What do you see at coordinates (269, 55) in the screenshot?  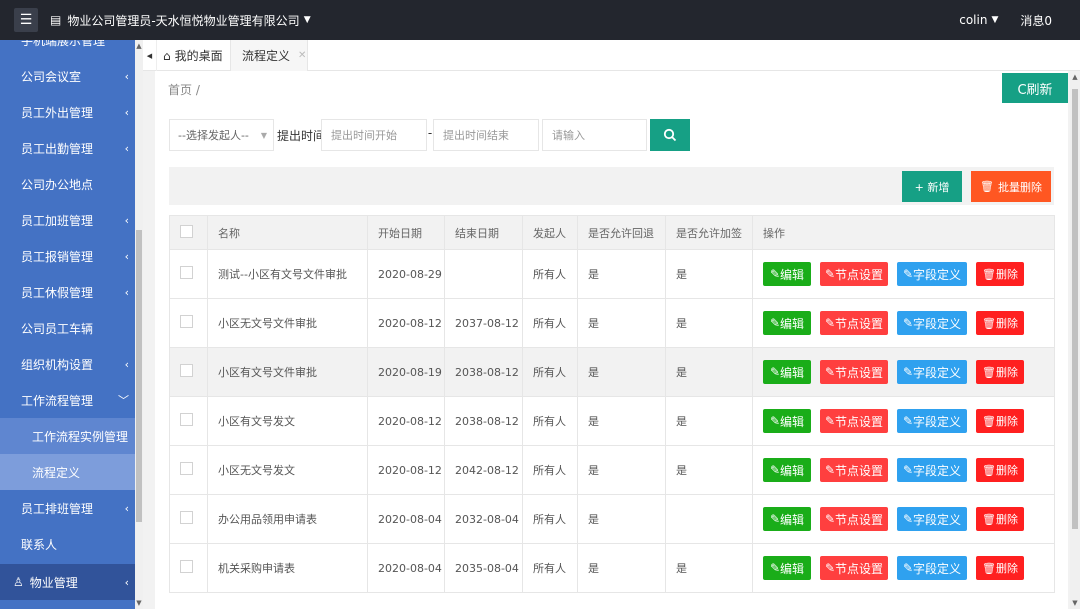 I see `tab-flow-definition: 流程定义 ✕` at bounding box center [269, 55].